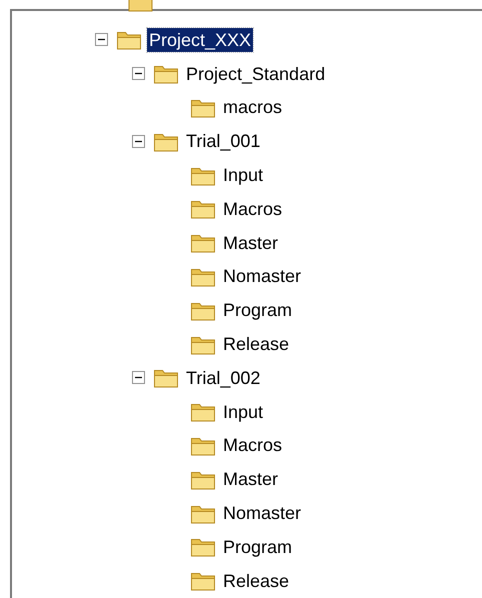 Image resolution: width=482 pixels, height=598 pixels. What do you see at coordinates (223, 378) in the screenshot?
I see `folder-name: Trial_002` at bounding box center [223, 378].